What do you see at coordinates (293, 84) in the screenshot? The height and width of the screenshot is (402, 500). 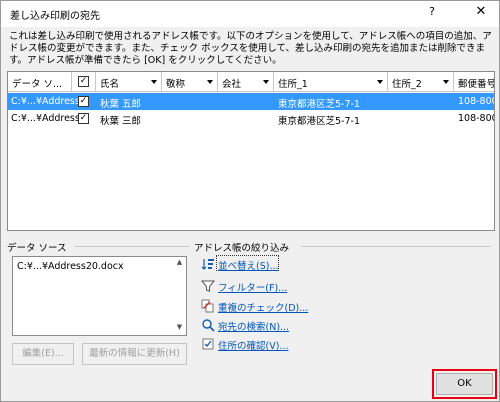 I see `column-header-label: 住所_1` at bounding box center [293, 84].